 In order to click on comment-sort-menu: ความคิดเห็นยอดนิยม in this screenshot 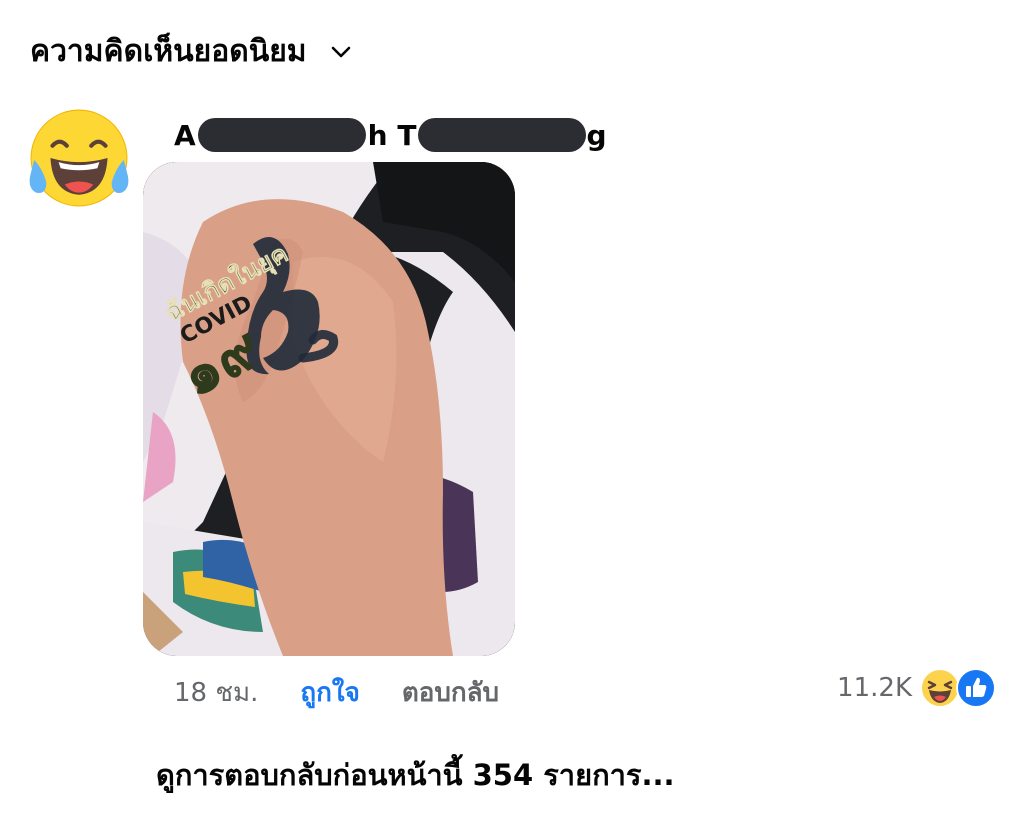, I will do `click(191, 51)`.